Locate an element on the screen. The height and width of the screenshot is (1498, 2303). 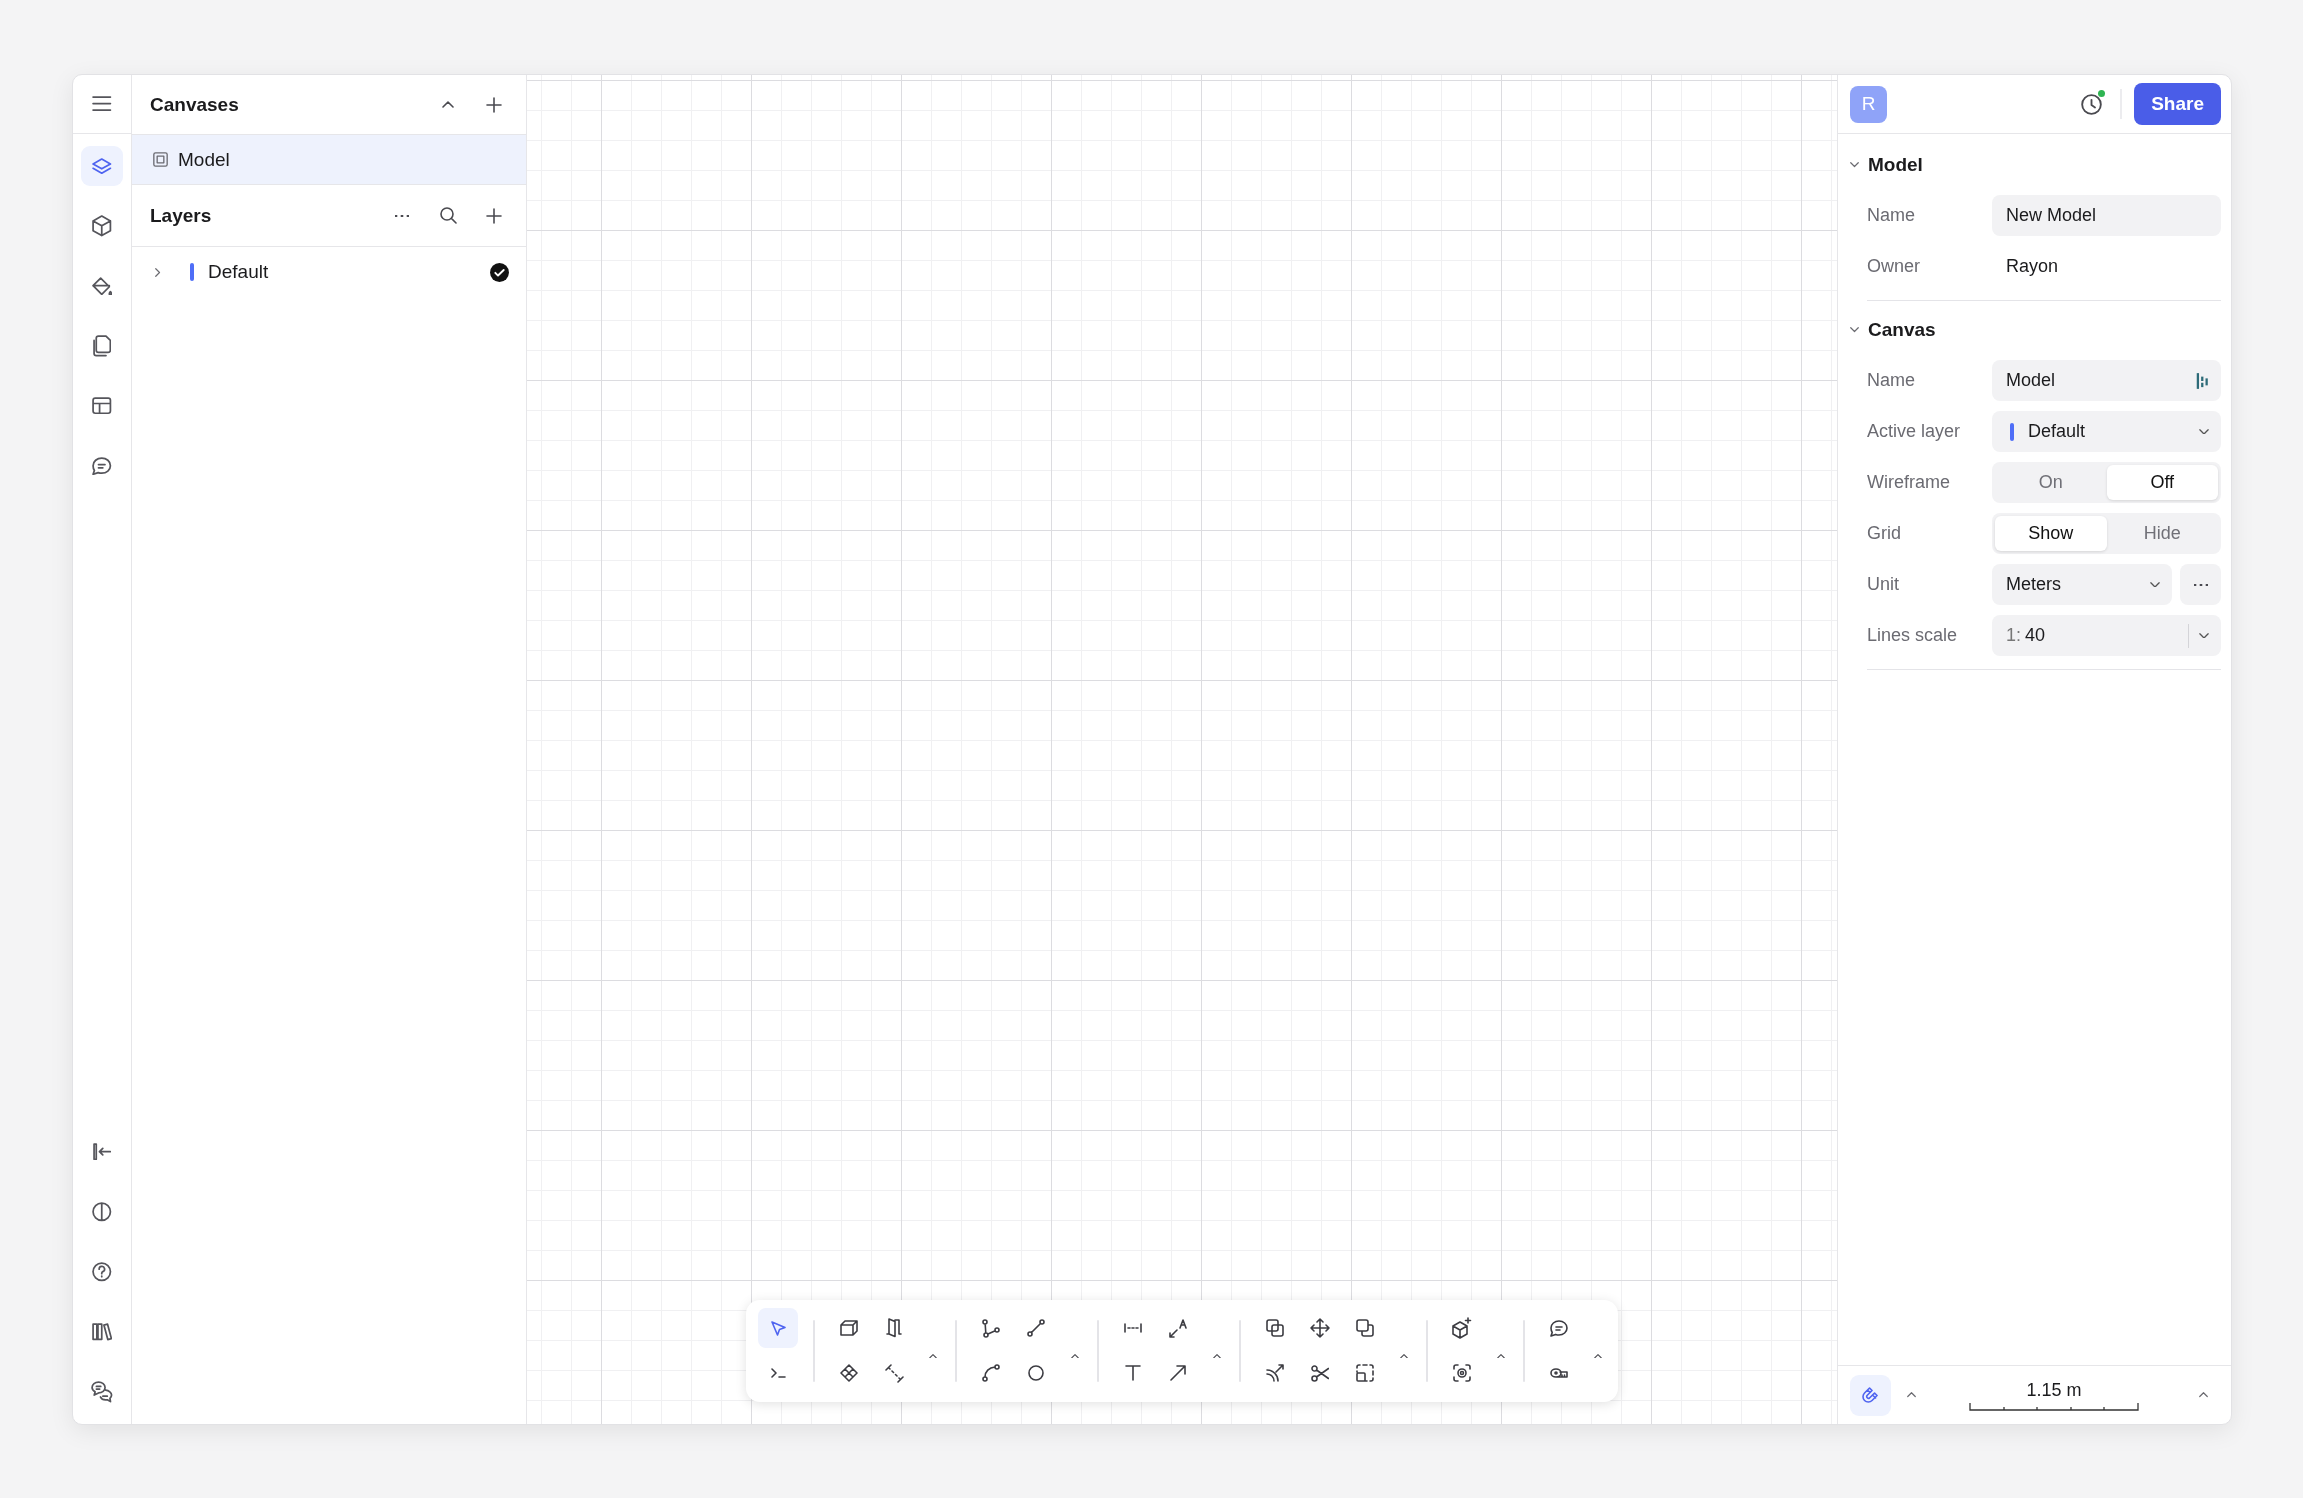
field-value: Rayon is located at coordinates (2032, 266).